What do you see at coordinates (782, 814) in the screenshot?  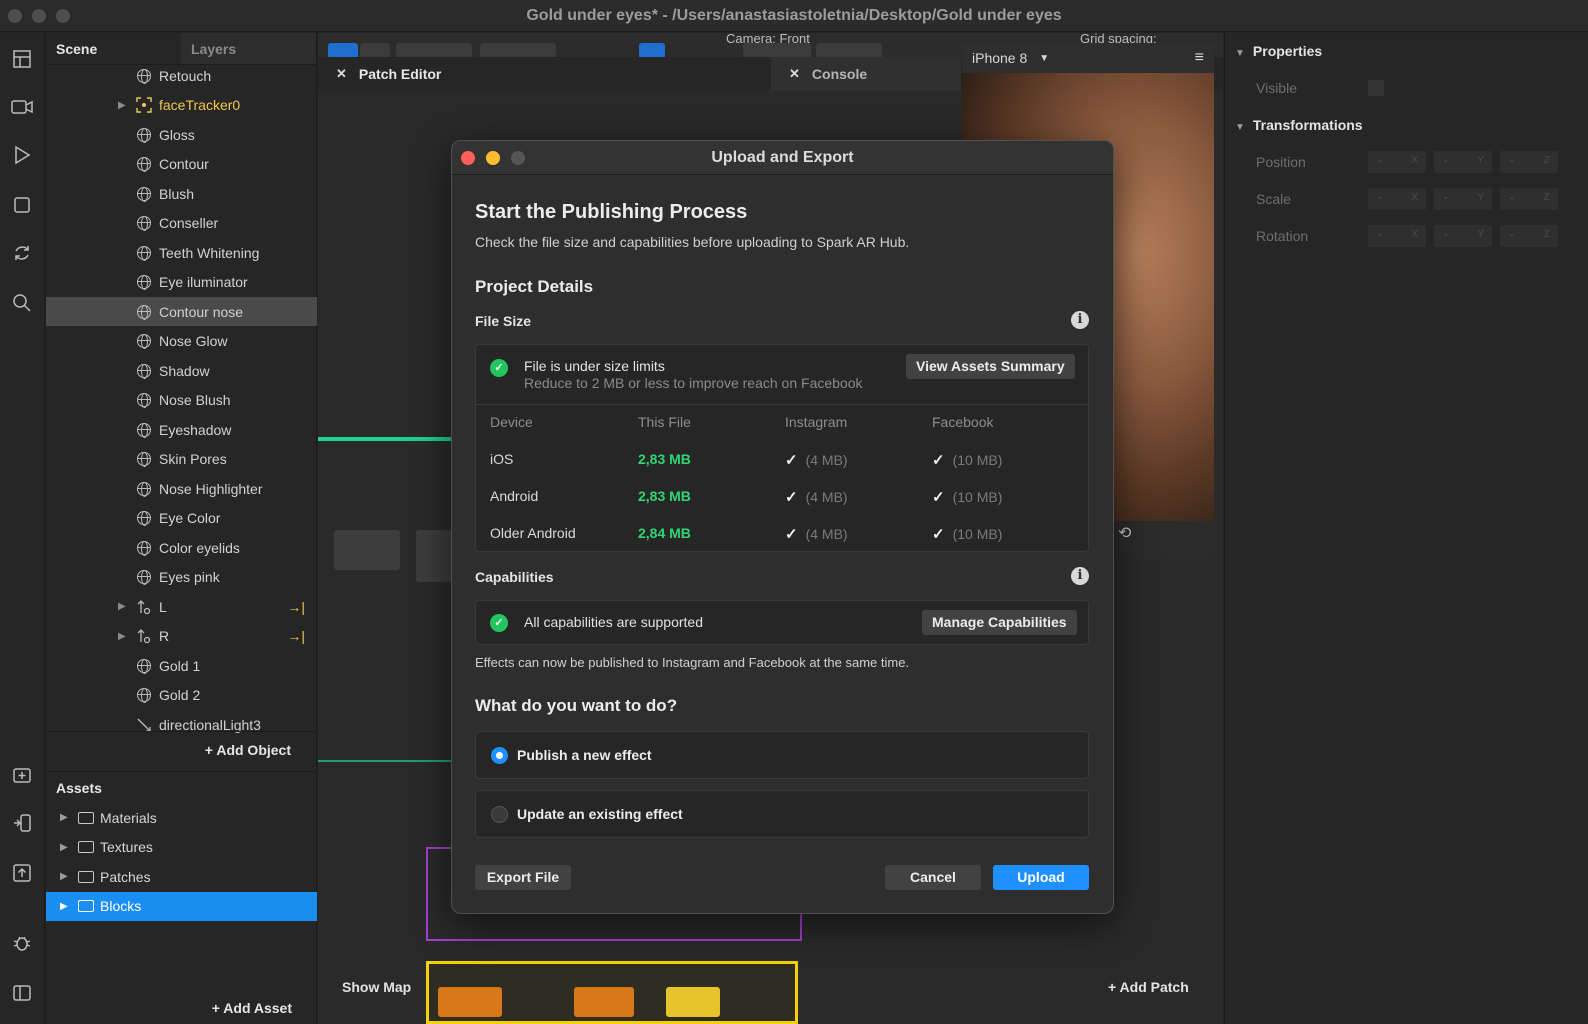 I see `update-existing-effect-option: Update an existing effect` at bounding box center [782, 814].